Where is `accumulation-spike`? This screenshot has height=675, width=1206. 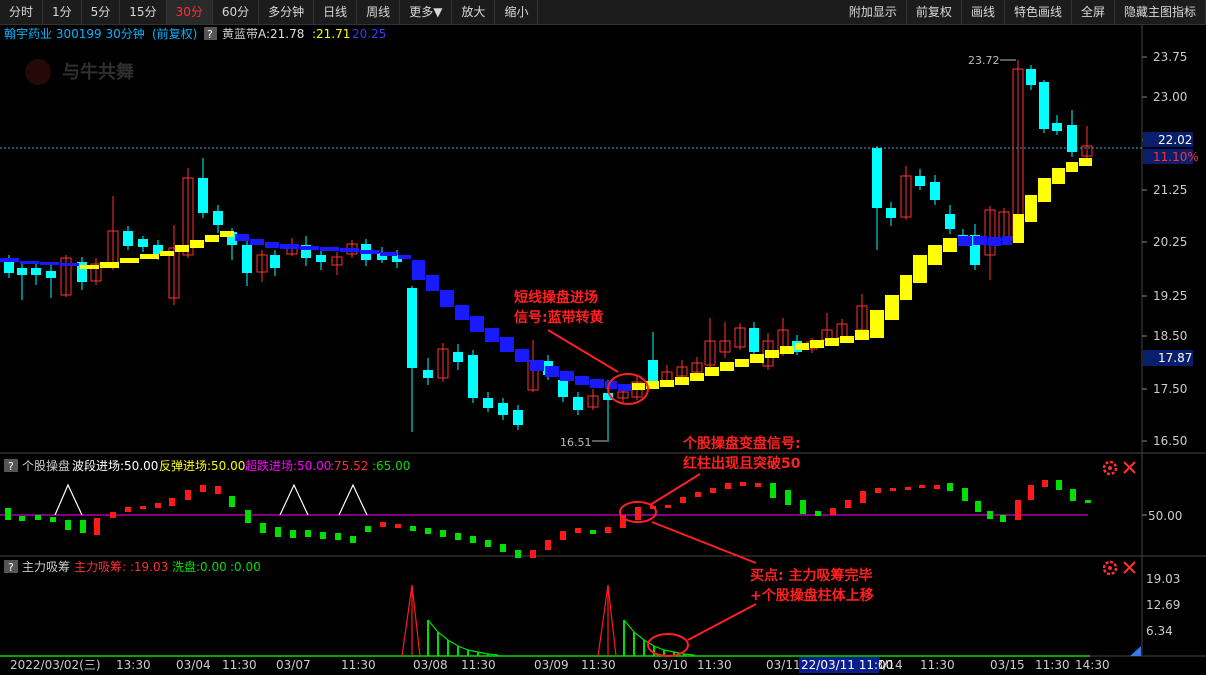 accumulation-spike is located at coordinates (411, 620).